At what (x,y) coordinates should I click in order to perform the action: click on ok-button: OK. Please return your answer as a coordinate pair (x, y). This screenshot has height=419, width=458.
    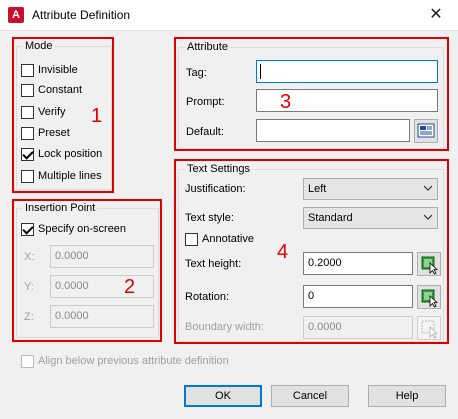
    Looking at the image, I should click on (223, 396).